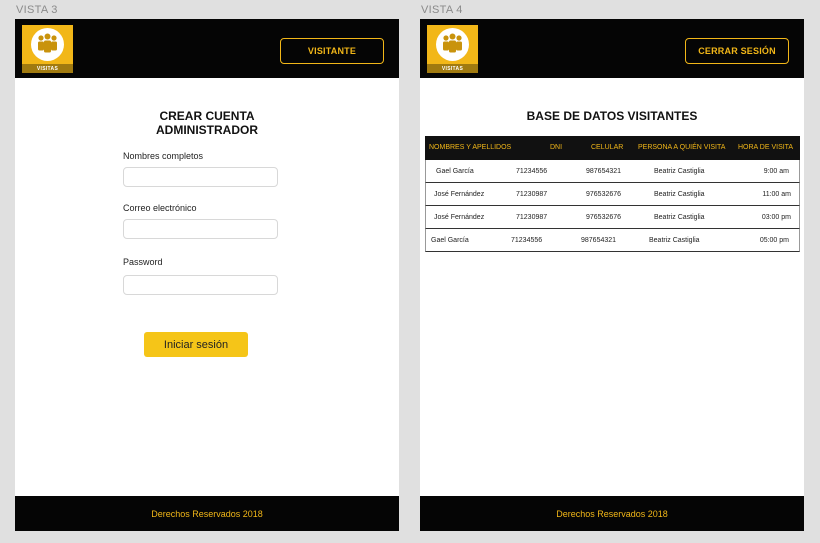 Image resolution: width=820 pixels, height=543 pixels. What do you see at coordinates (612, 48) in the screenshot?
I see `header: VISITAS CERRAR SESIÓN` at bounding box center [612, 48].